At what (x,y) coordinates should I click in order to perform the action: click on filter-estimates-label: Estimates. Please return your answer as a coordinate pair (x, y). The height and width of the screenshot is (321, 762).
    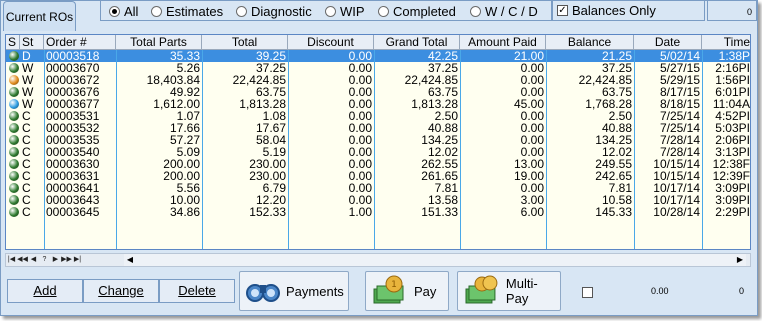
    Looking at the image, I should click on (195, 11).